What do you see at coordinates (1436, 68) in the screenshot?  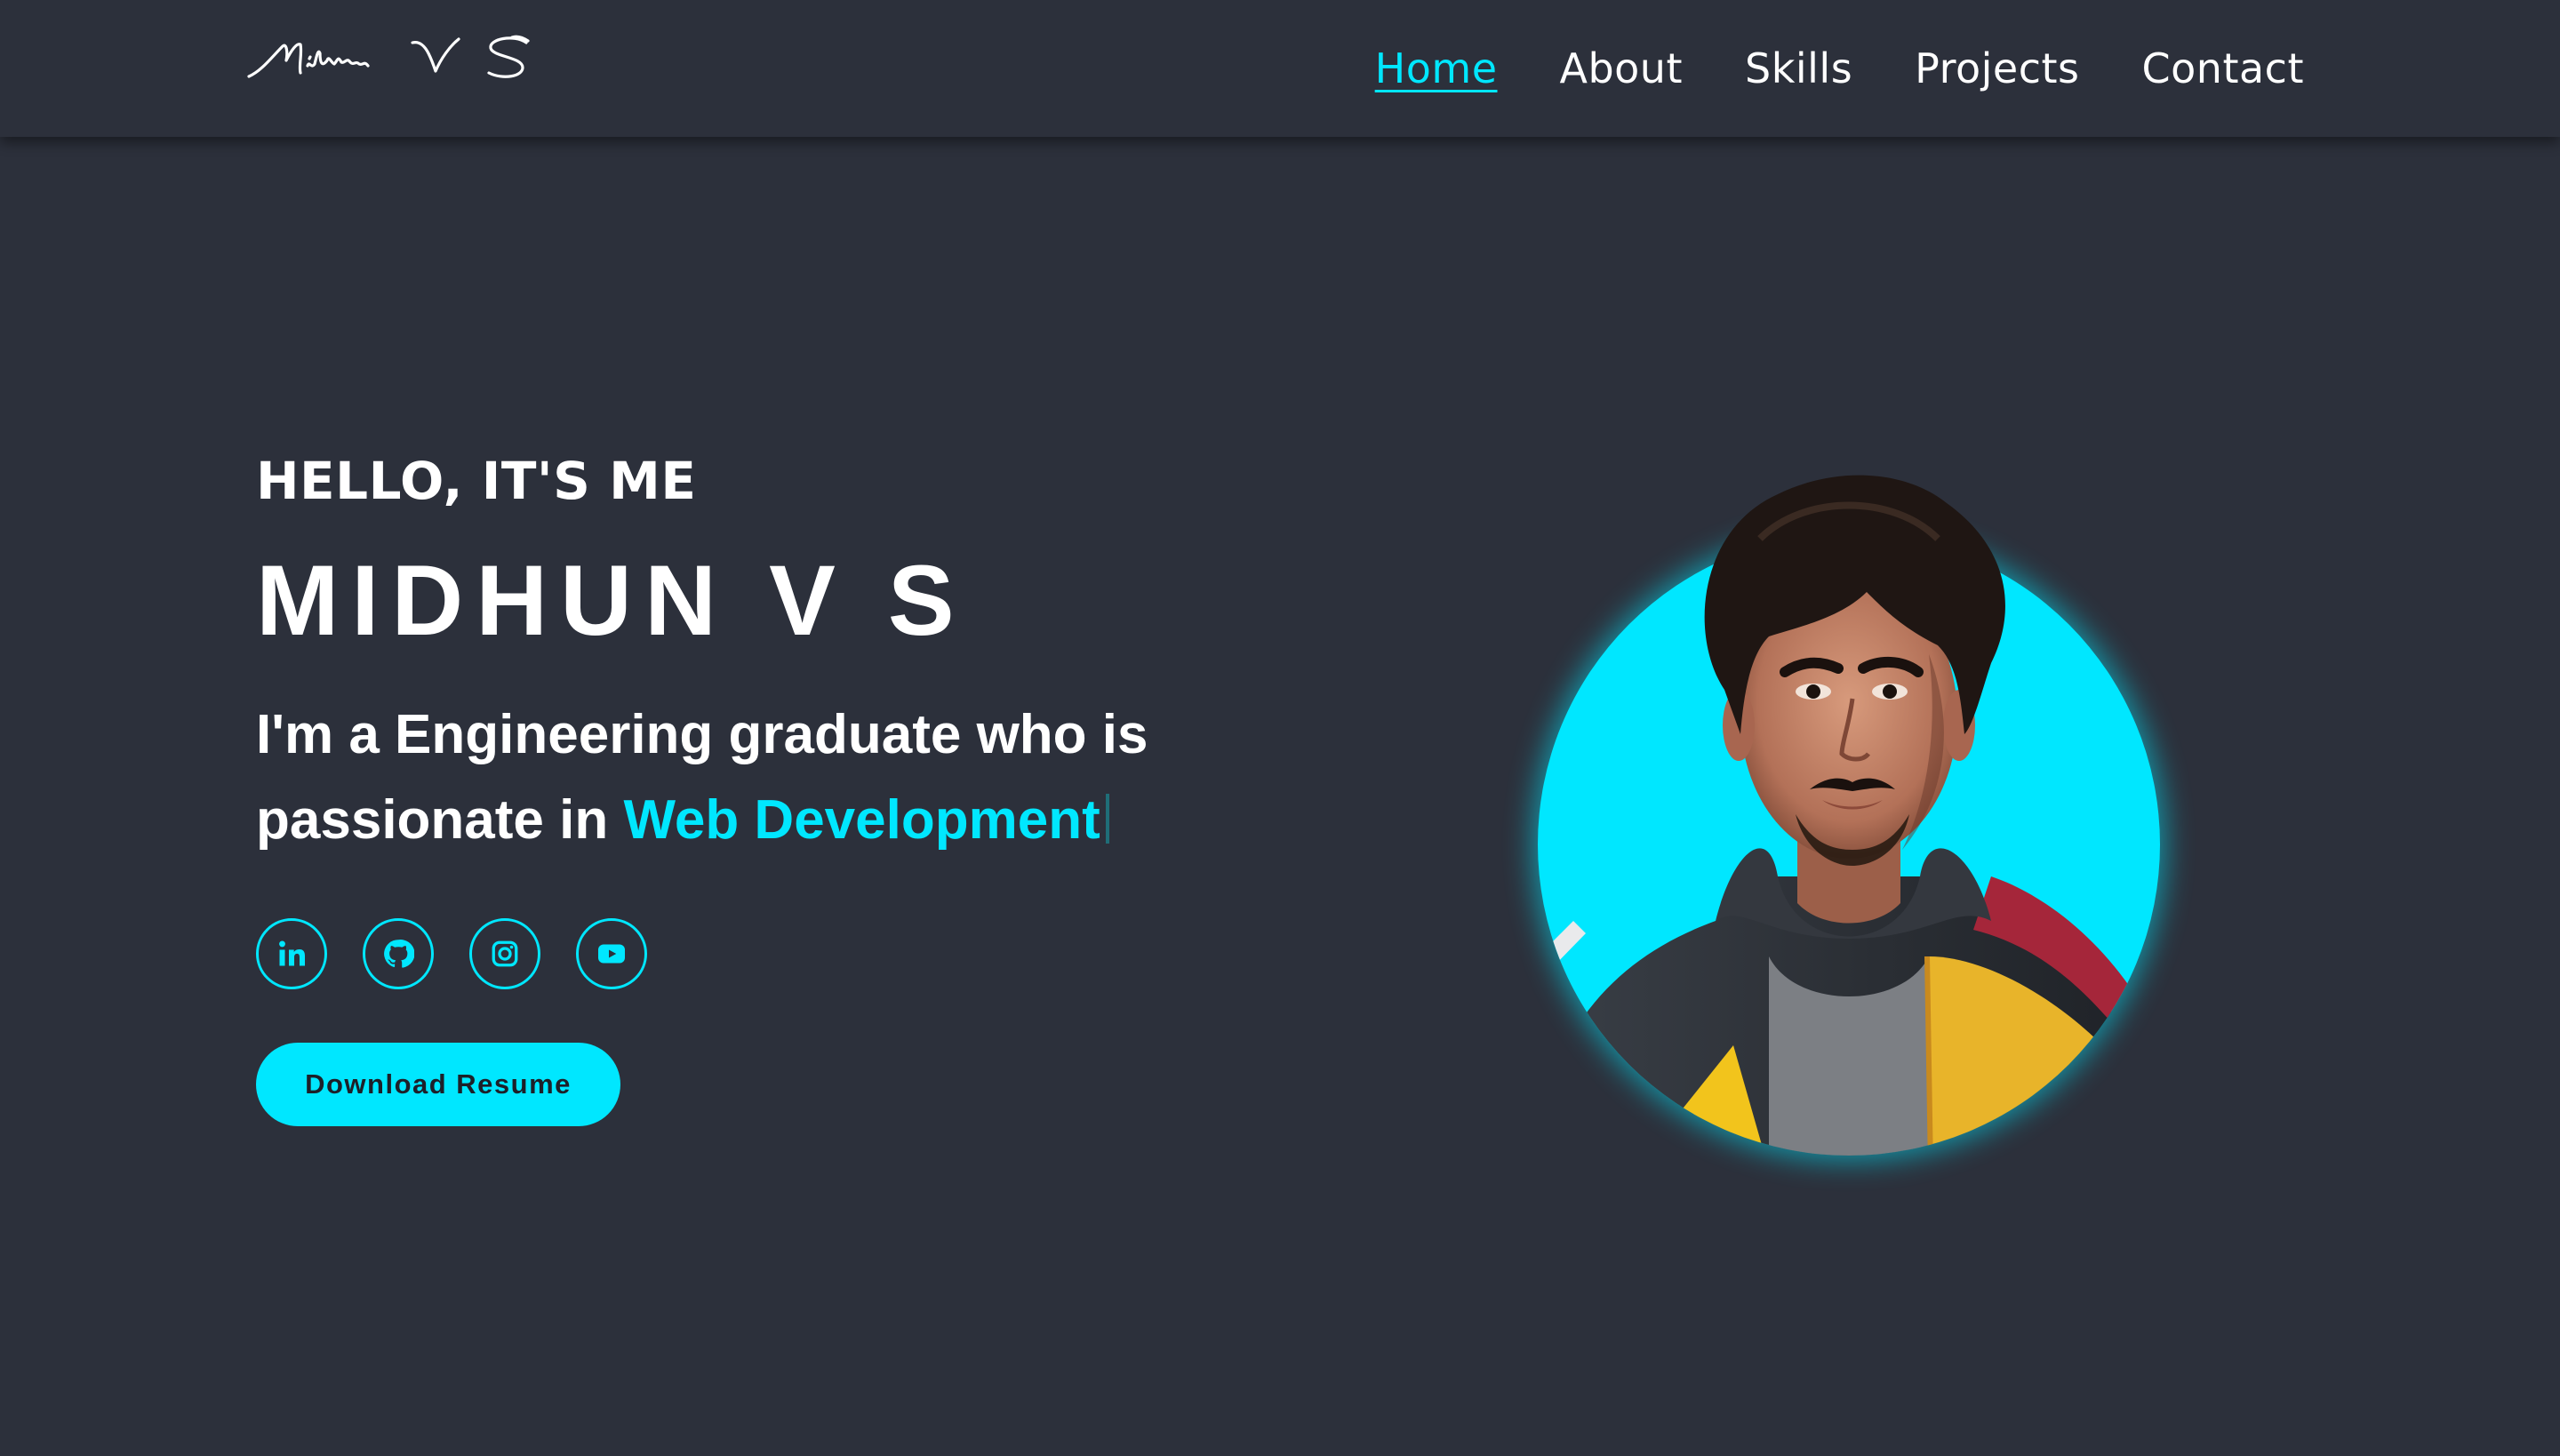 I see `nav-home: Home` at bounding box center [1436, 68].